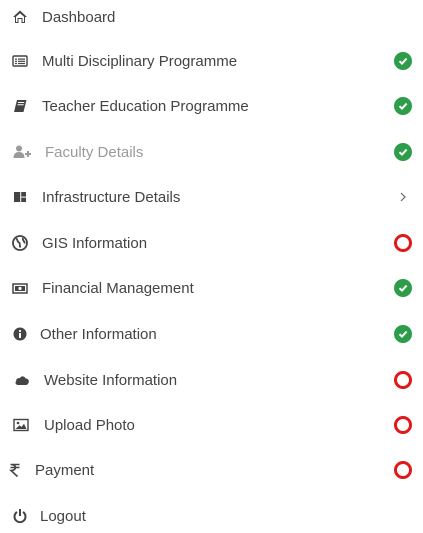 This screenshot has height=533, width=423. I want to click on menu-item-label: Other Information, so click(98, 334).